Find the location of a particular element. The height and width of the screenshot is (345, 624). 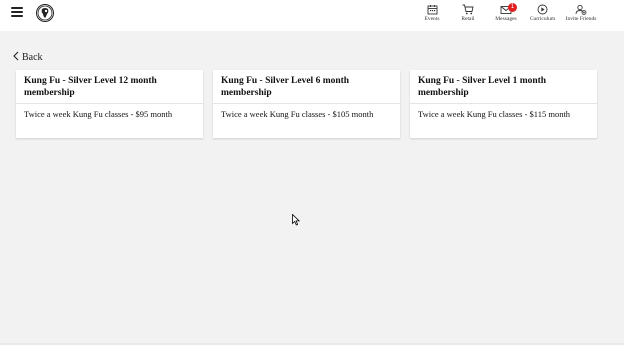

message-count-badge: 1 is located at coordinates (512, 7).